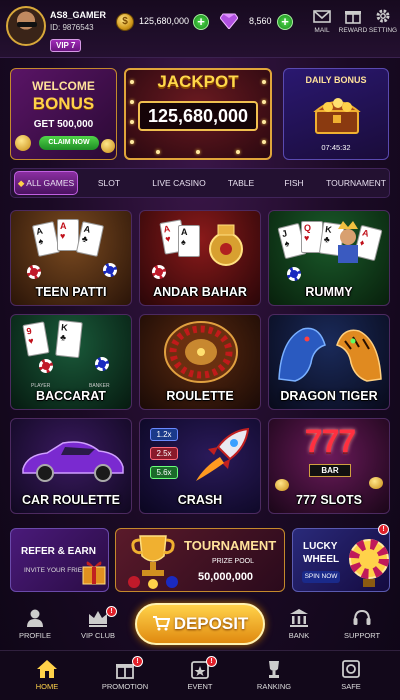 This screenshot has width=400, height=700. Describe the element at coordinates (200, 675) in the screenshot. I see `event-nav-button: EVENT` at that location.